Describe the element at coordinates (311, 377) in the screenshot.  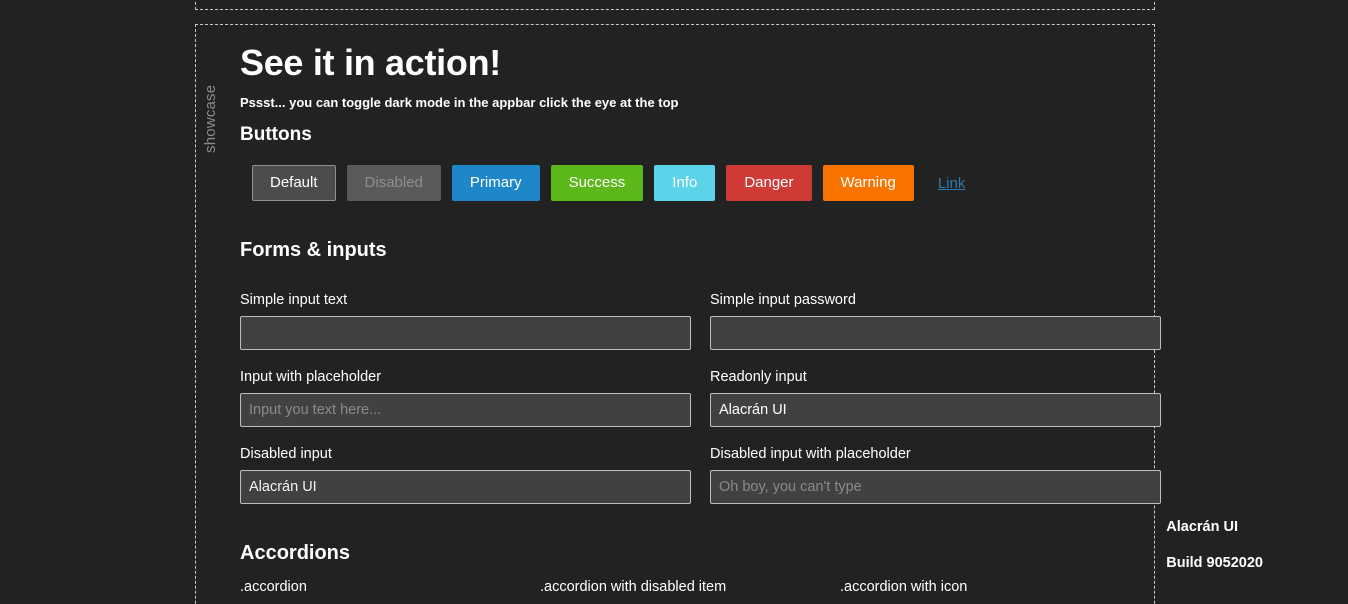
I see `field-label: Input with placeholder` at that location.